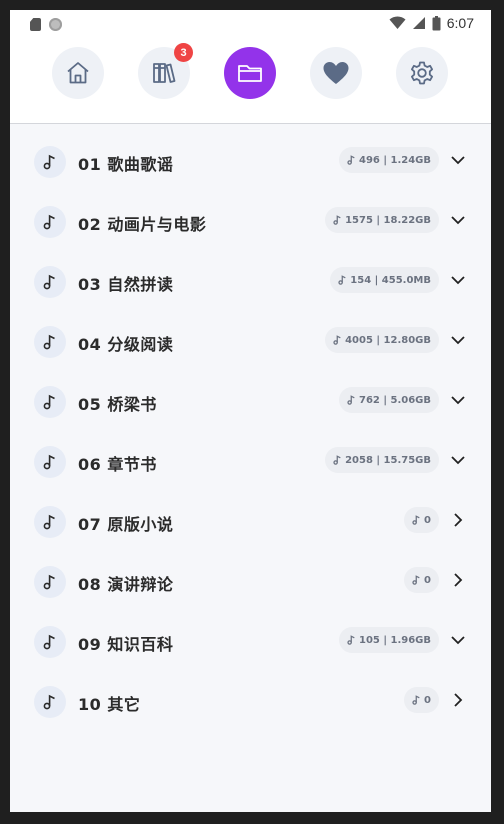  I want to click on folder-stats-chip: 1575 | 18.22GB, so click(382, 220).